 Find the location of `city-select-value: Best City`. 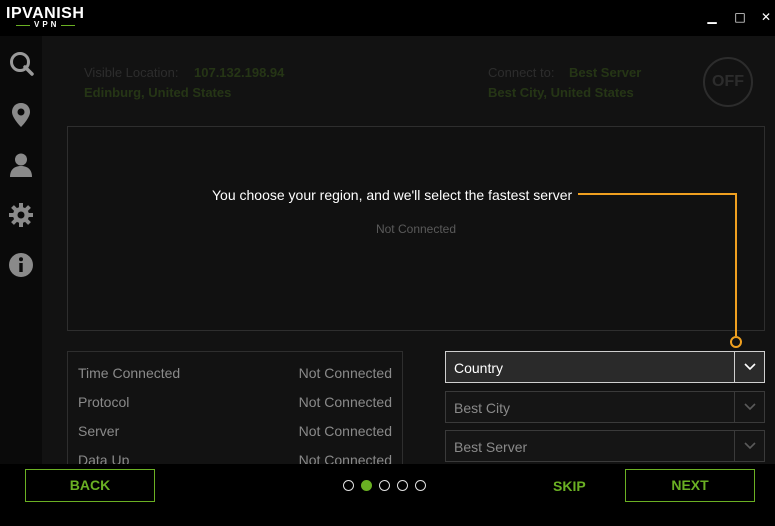

city-select-value: Best City is located at coordinates (482, 408).